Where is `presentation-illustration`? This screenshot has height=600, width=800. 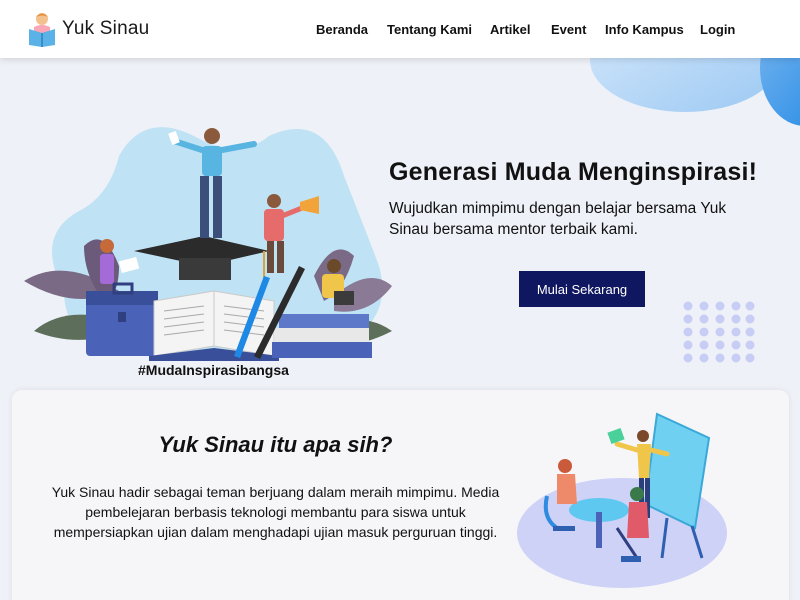 presentation-illustration is located at coordinates (622, 500).